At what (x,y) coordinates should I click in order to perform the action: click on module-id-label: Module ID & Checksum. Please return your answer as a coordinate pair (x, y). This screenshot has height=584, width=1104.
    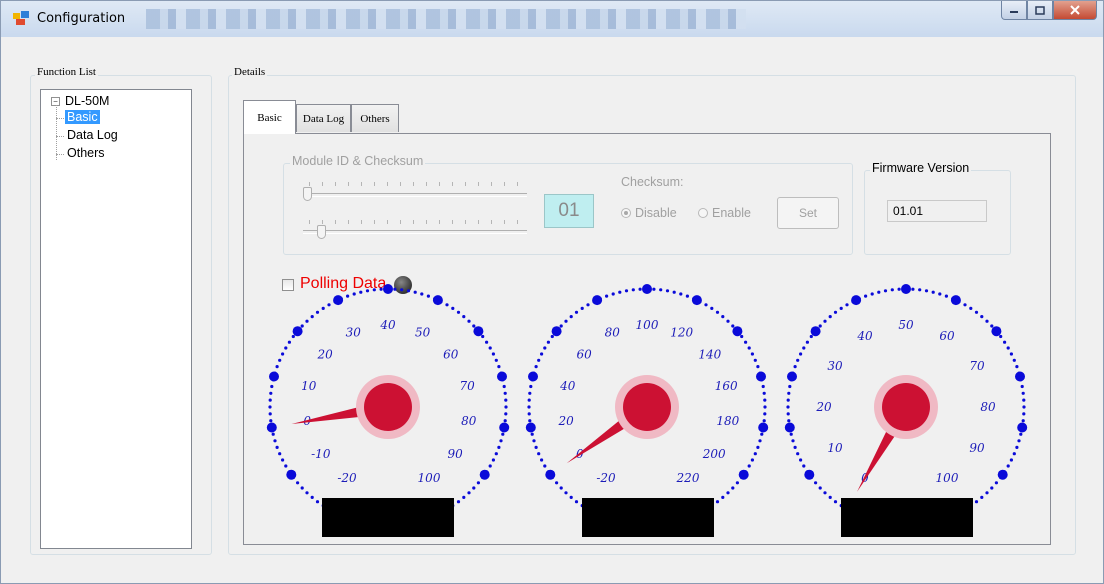
    Looking at the image, I should click on (358, 161).